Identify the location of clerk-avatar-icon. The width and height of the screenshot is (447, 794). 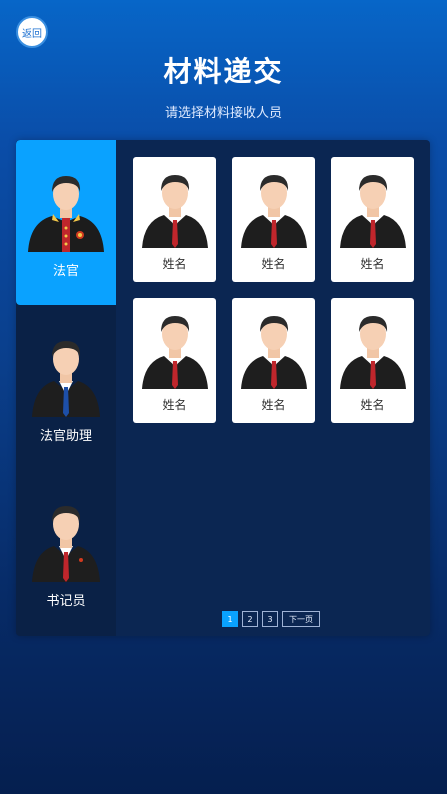
(66, 544).